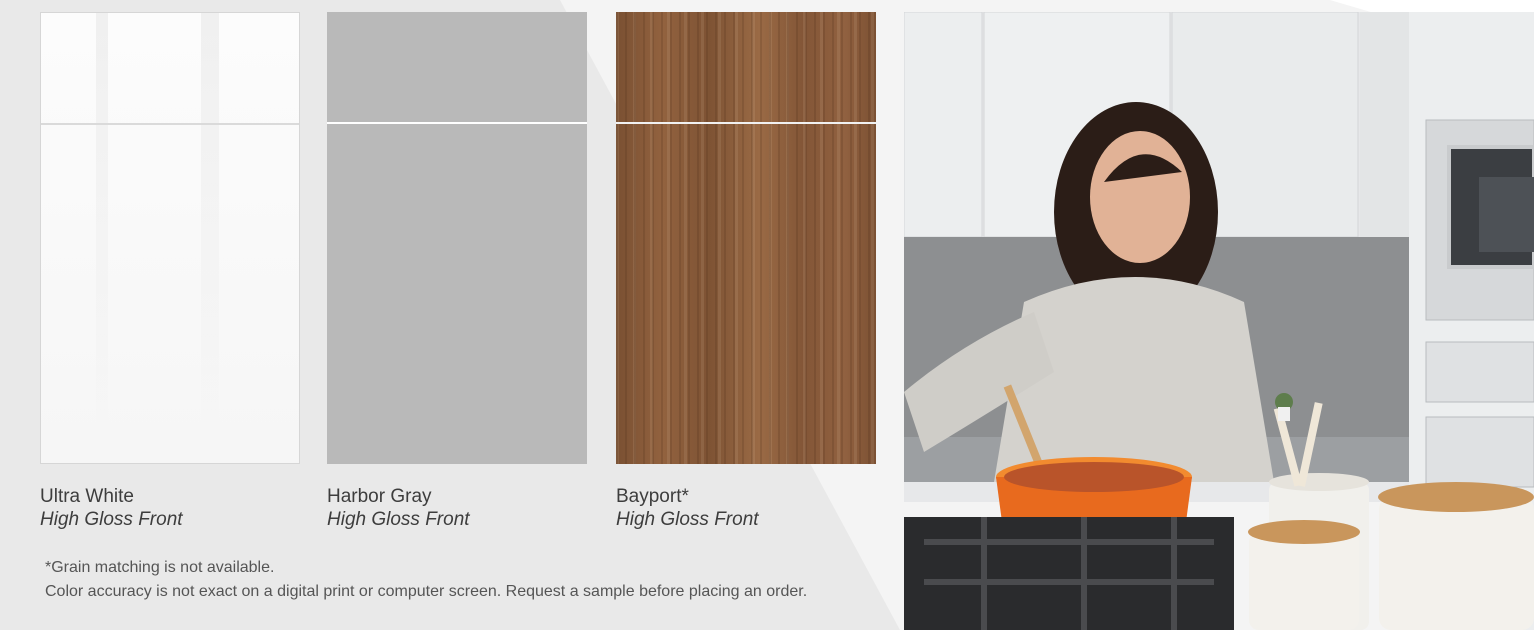  Describe the element at coordinates (379, 496) in the screenshot. I see `swatch-name: Harbor Gray` at that location.